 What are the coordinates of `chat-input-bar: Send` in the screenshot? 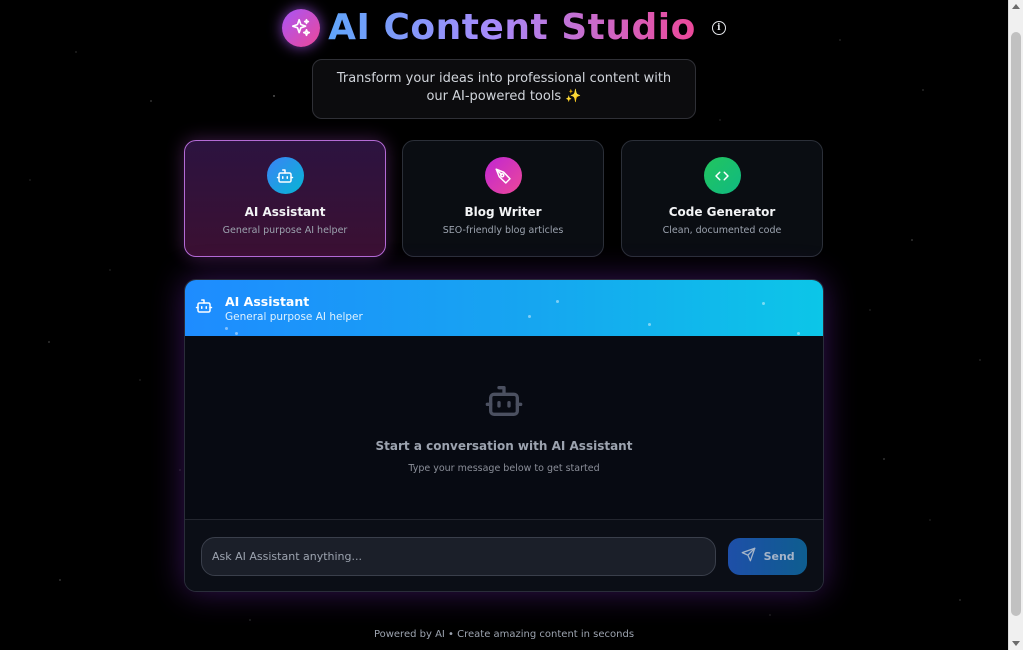 It's located at (504, 555).